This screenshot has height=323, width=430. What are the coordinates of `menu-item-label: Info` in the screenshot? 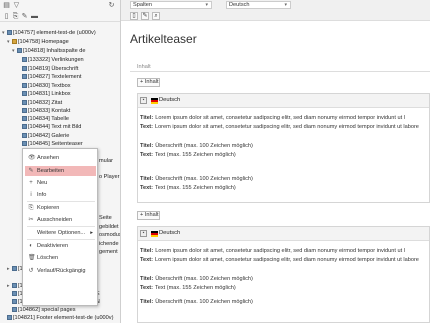 It's located at (42, 195).